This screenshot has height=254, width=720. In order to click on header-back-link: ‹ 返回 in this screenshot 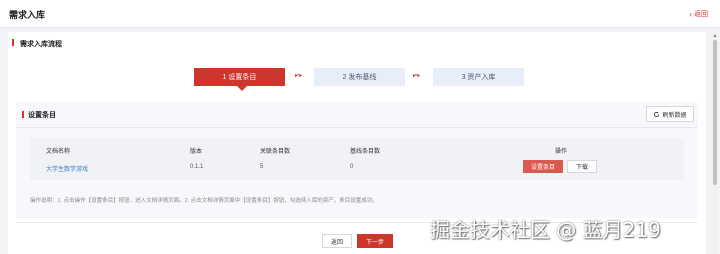, I will do `click(698, 14)`.